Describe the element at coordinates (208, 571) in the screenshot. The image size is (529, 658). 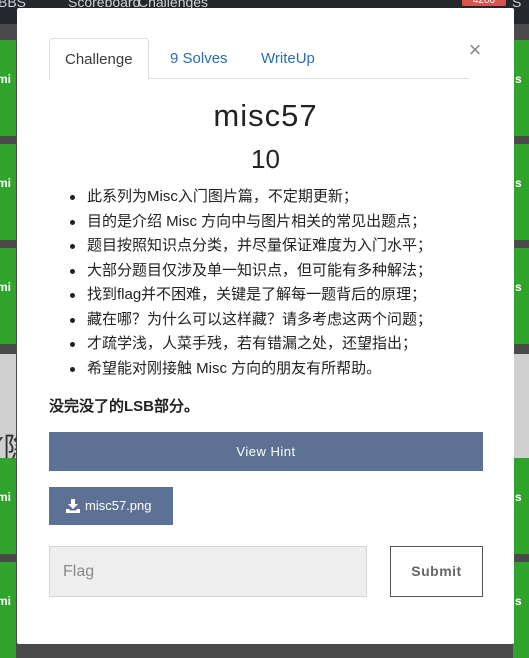
I see `flag-input` at that location.